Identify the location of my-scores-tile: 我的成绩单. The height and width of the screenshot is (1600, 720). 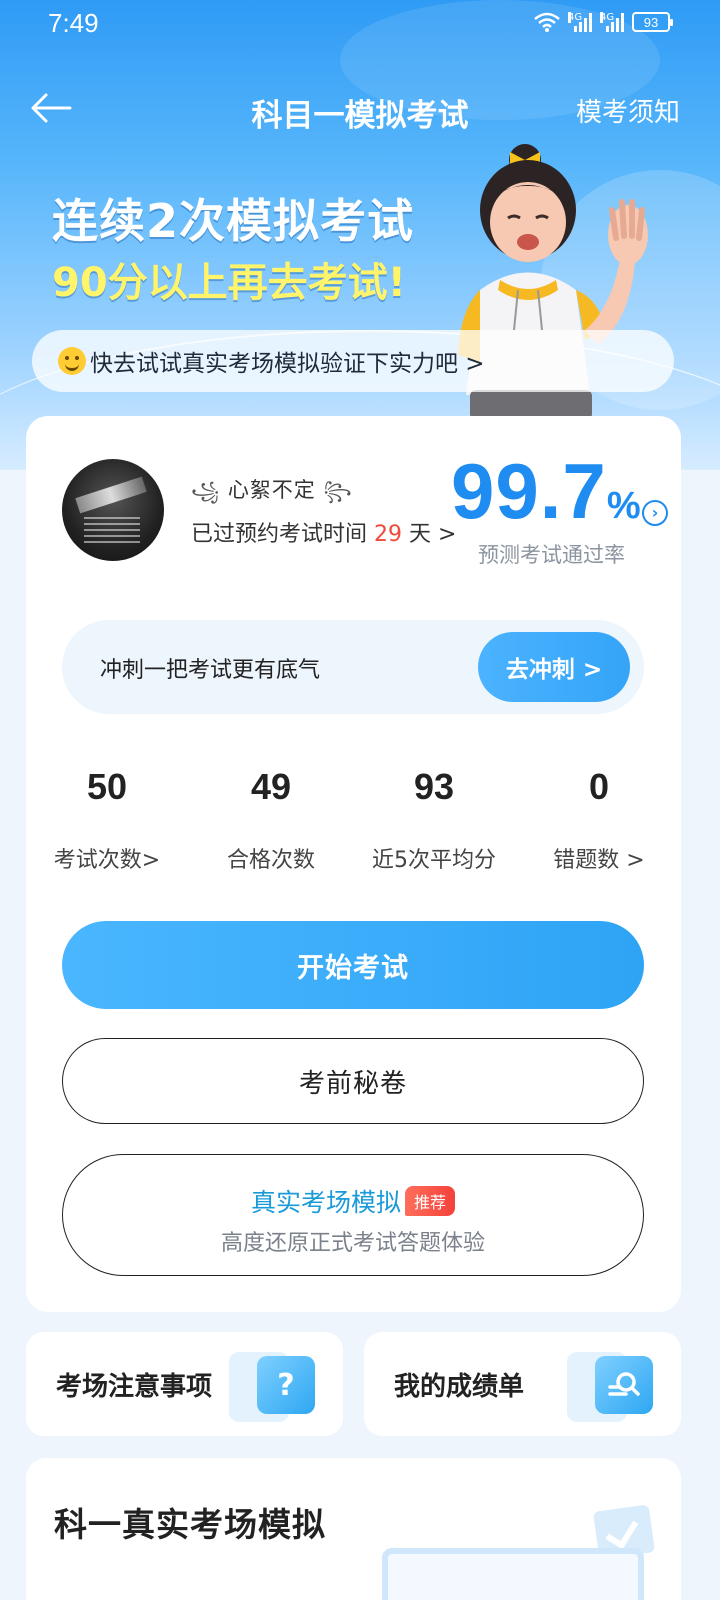
(522, 1384).